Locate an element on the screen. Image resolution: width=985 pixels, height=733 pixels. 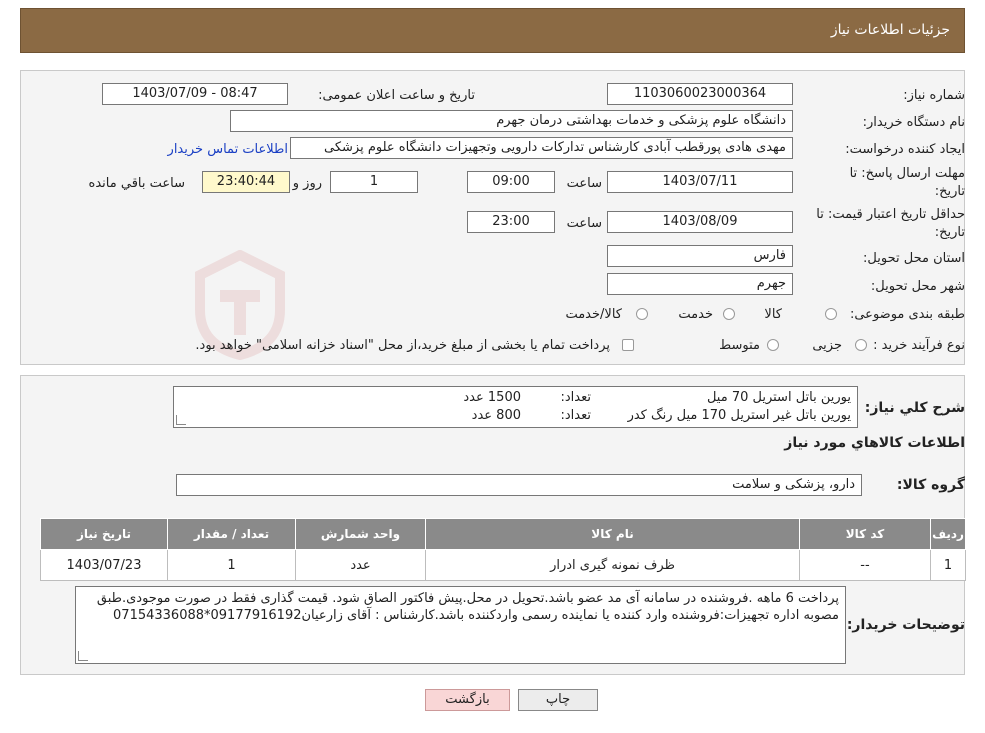
validity-time-label: ساعت is located at coordinates (584, 223).